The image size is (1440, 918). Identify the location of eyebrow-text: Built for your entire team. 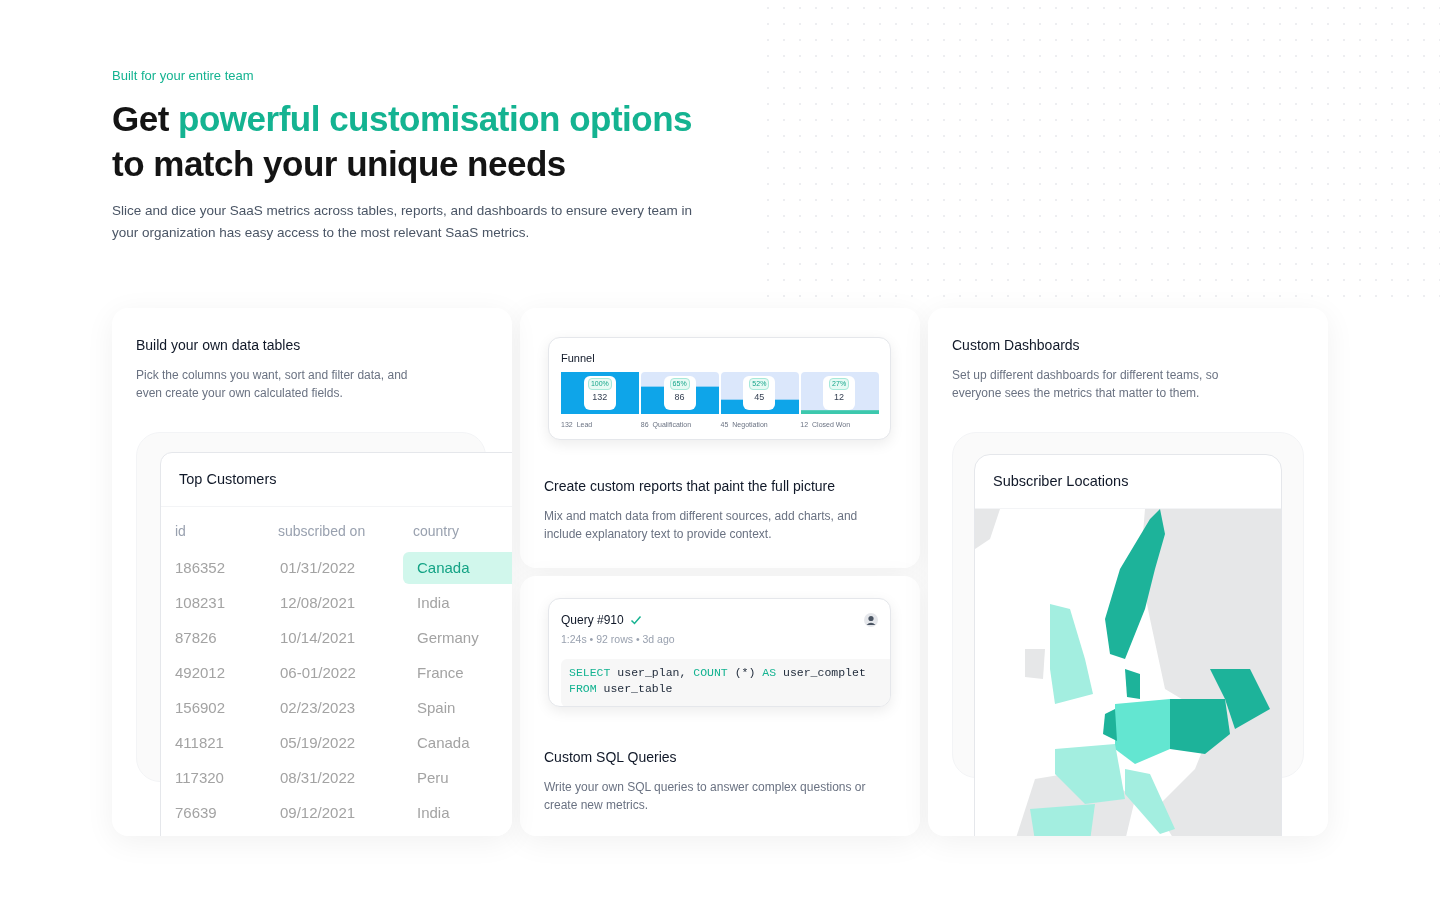
(183, 76).